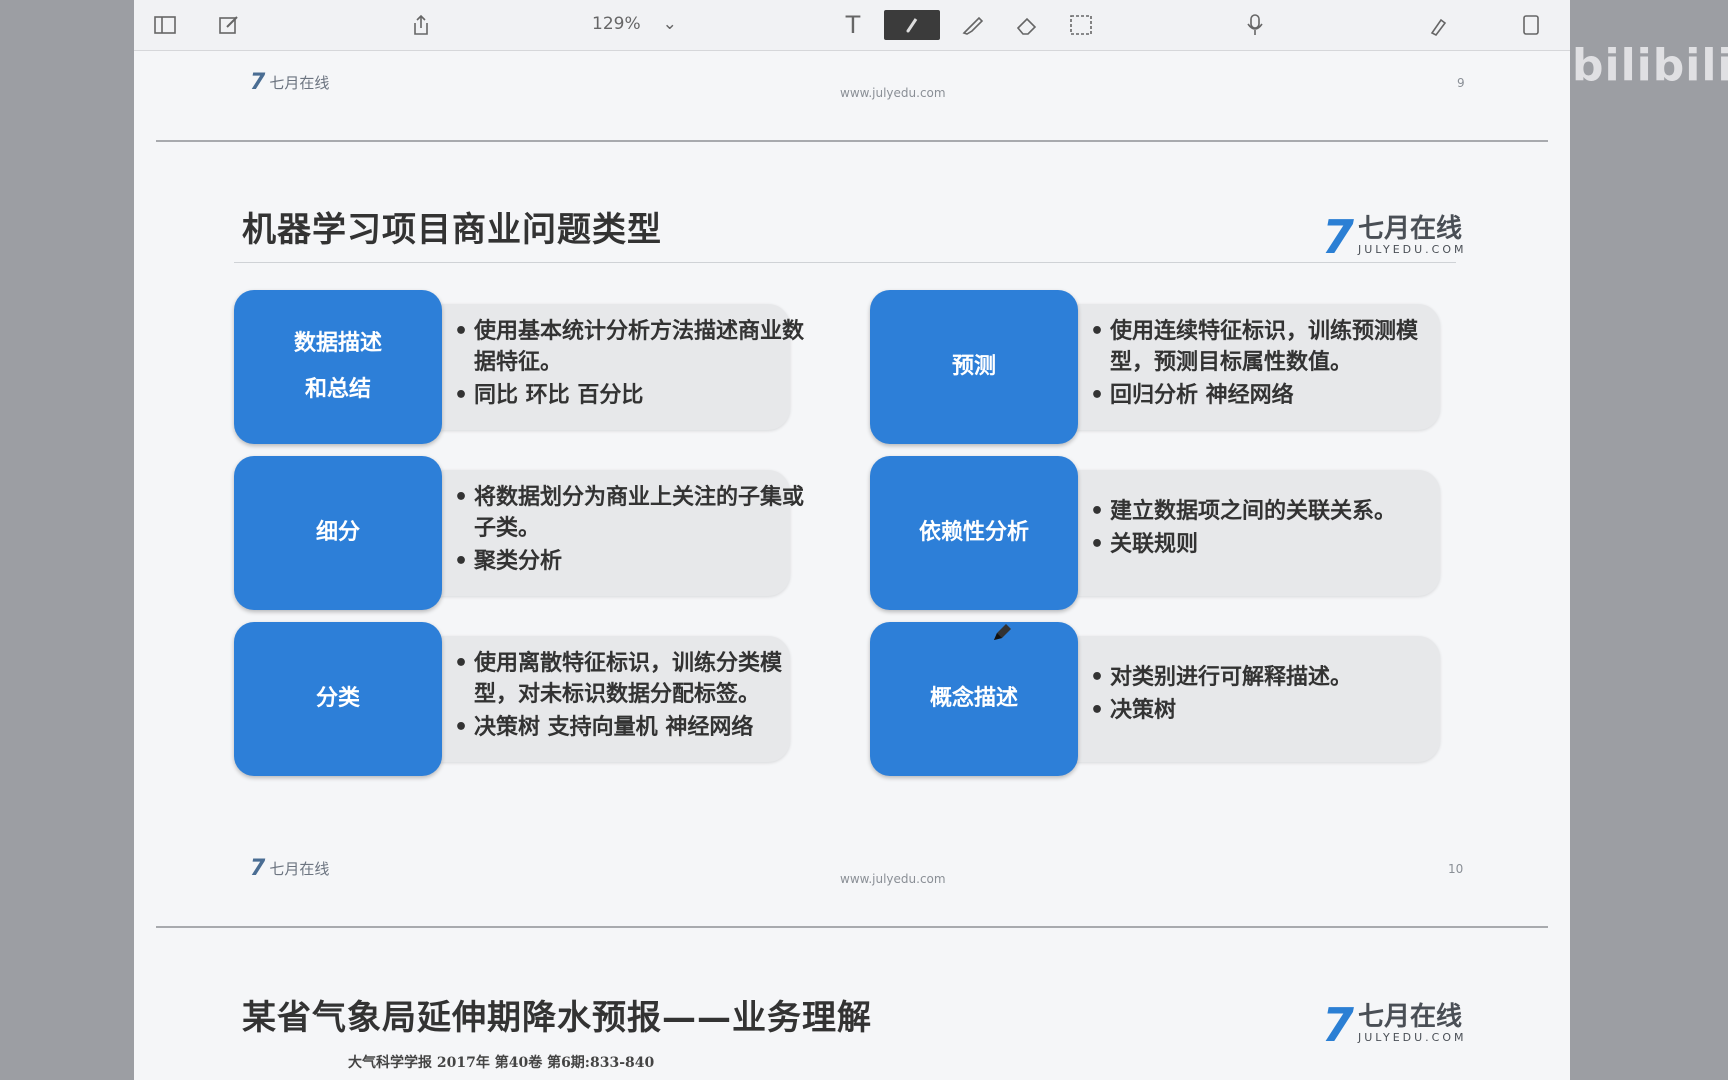  Describe the element at coordinates (421, 25) in the screenshot. I see `share-icon` at that location.